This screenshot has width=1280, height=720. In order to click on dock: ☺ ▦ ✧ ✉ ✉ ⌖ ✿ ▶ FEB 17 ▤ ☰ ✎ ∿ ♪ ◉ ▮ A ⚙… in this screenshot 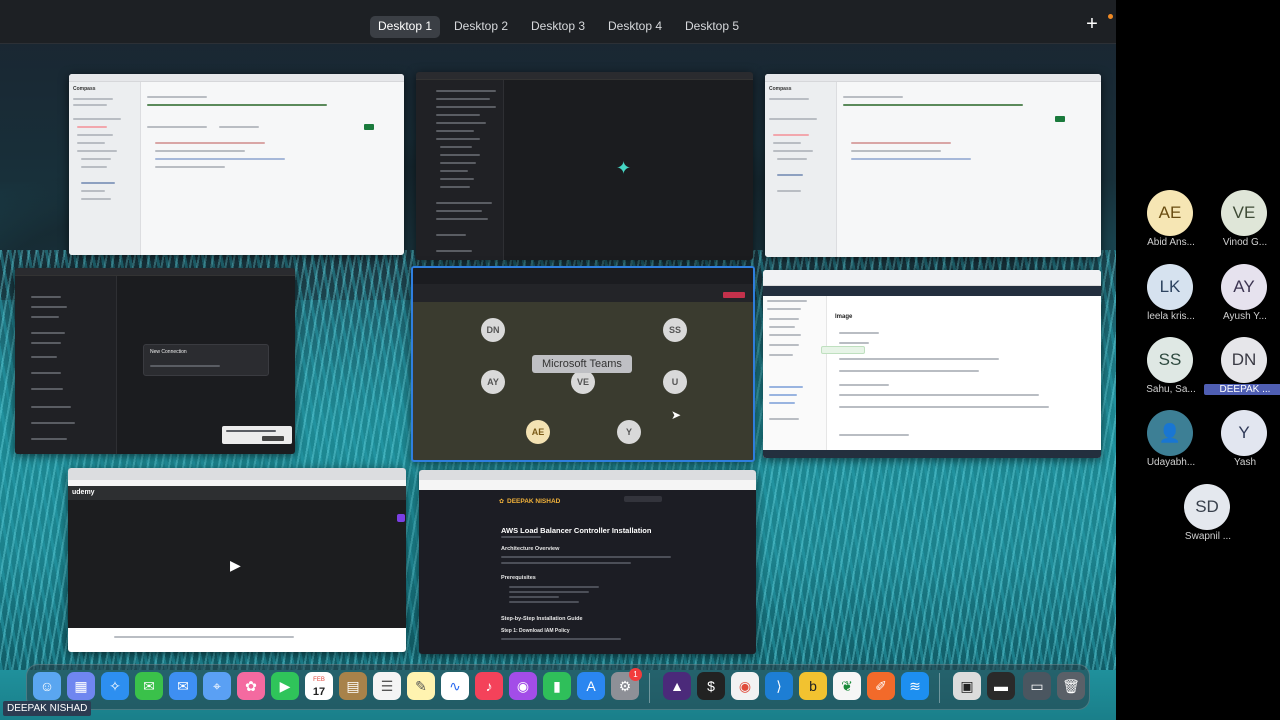, I will do `click(558, 687)`.